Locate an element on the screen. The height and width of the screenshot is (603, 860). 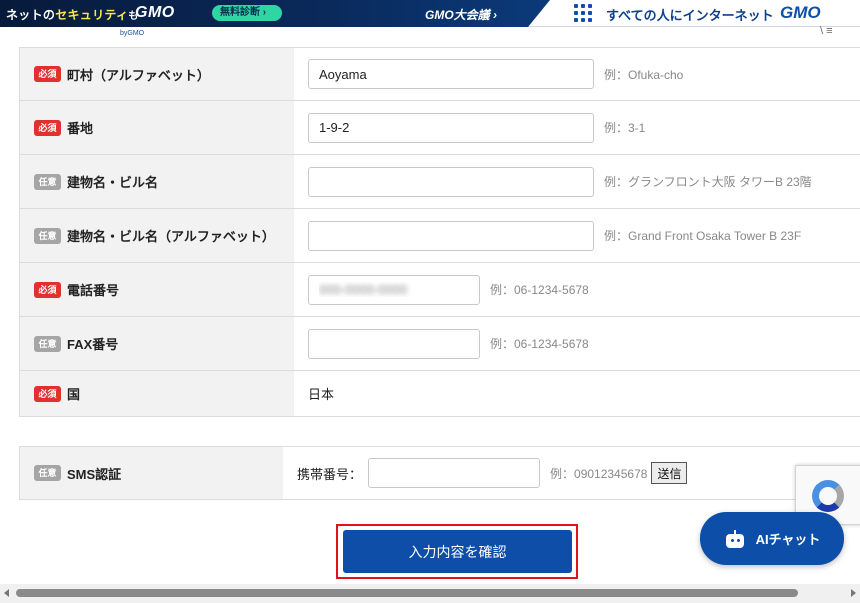
field-label: 建物名・ビル名 is located at coordinates (113, 182).